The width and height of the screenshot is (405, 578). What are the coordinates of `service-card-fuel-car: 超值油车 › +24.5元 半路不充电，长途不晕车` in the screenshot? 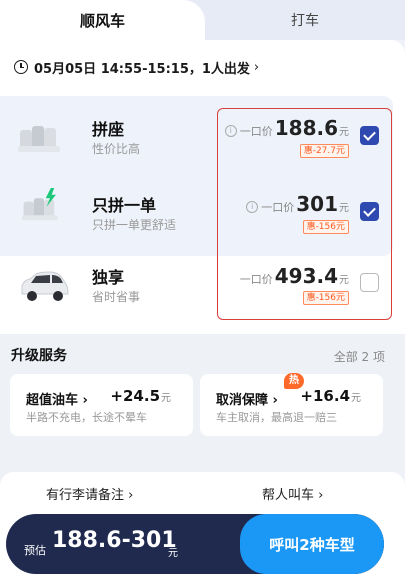 It's located at (101, 405).